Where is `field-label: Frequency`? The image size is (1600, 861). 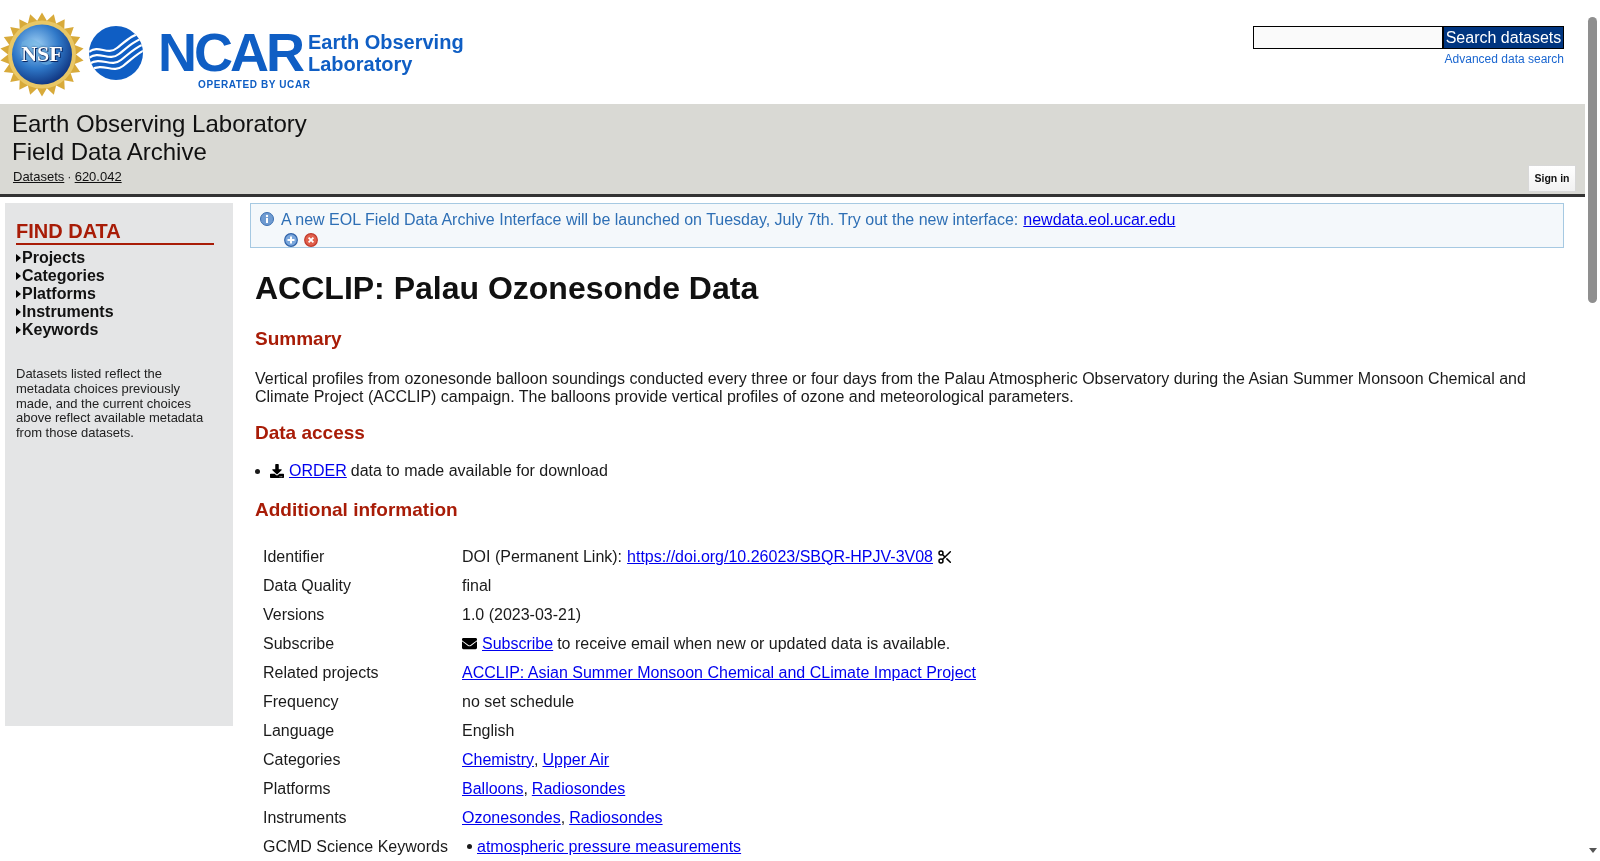 field-label: Frequency is located at coordinates (301, 701).